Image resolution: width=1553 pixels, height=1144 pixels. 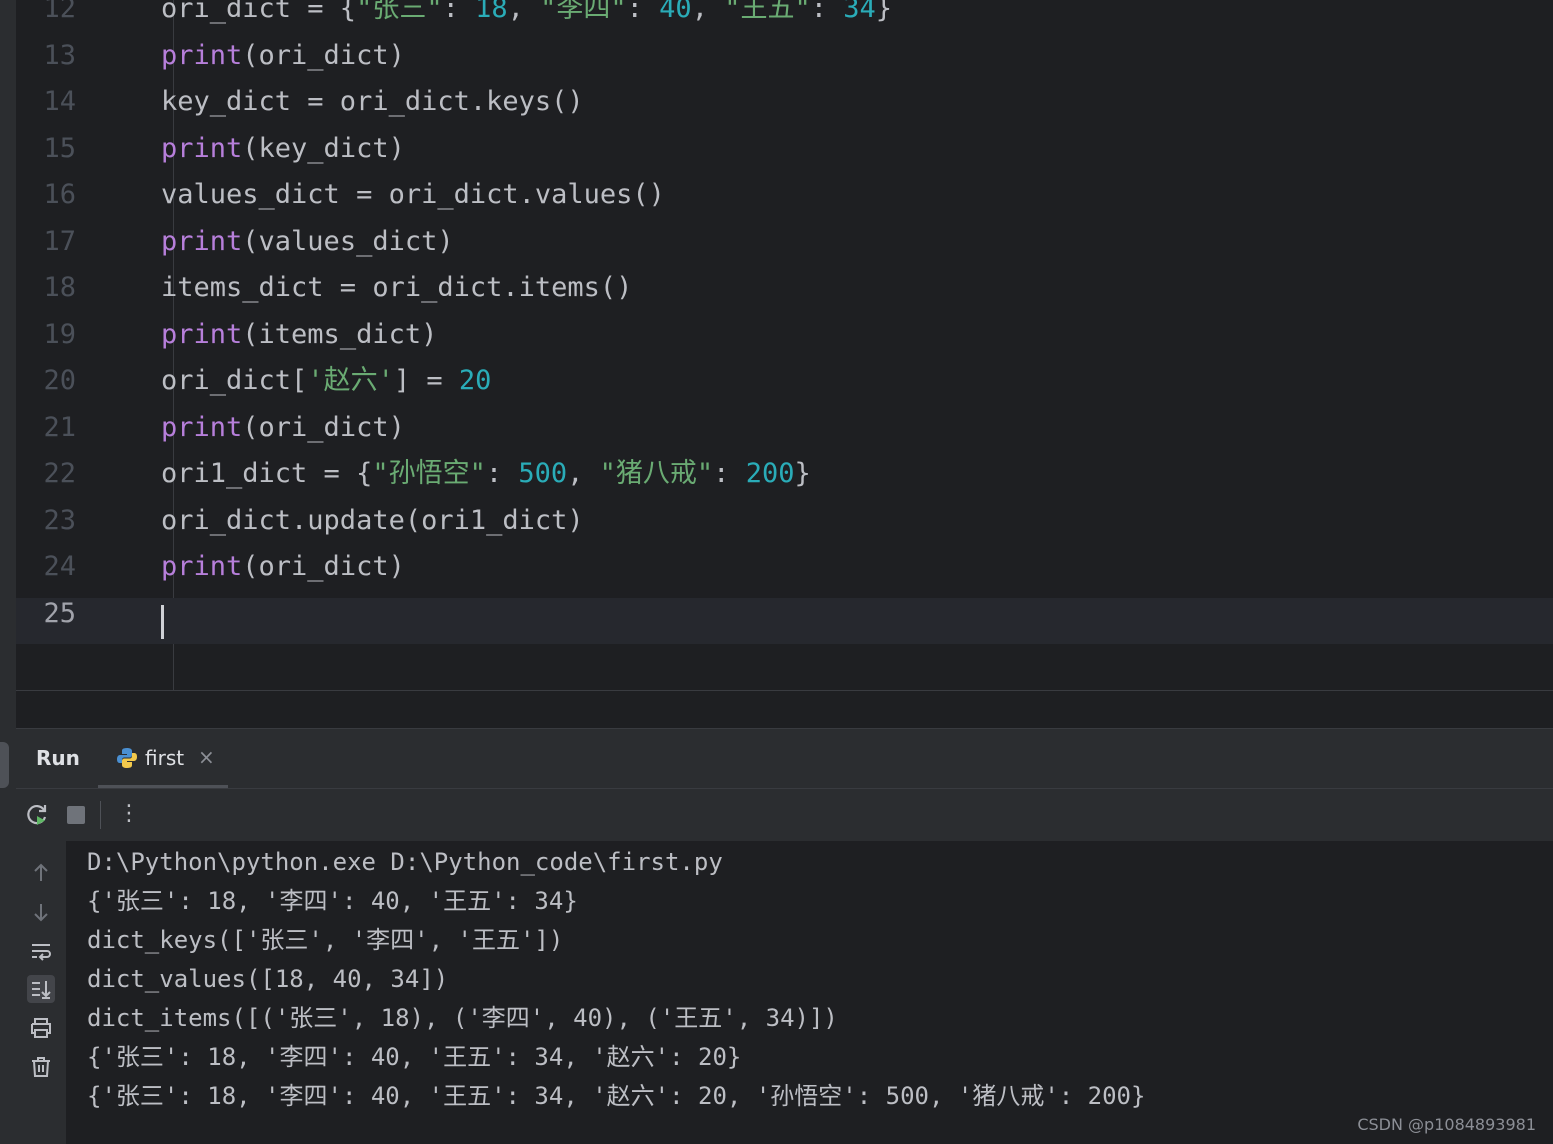 What do you see at coordinates (784, 202) in the screenshot?
I see `code-line: 16 values_dict = ori_dict.values()` at bounding box center [784, 202].